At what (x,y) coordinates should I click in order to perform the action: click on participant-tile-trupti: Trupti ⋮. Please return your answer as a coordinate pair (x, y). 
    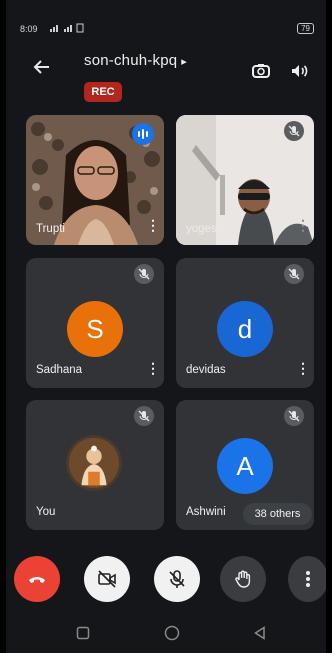
    Looking at the image, I should click on (95, 180).